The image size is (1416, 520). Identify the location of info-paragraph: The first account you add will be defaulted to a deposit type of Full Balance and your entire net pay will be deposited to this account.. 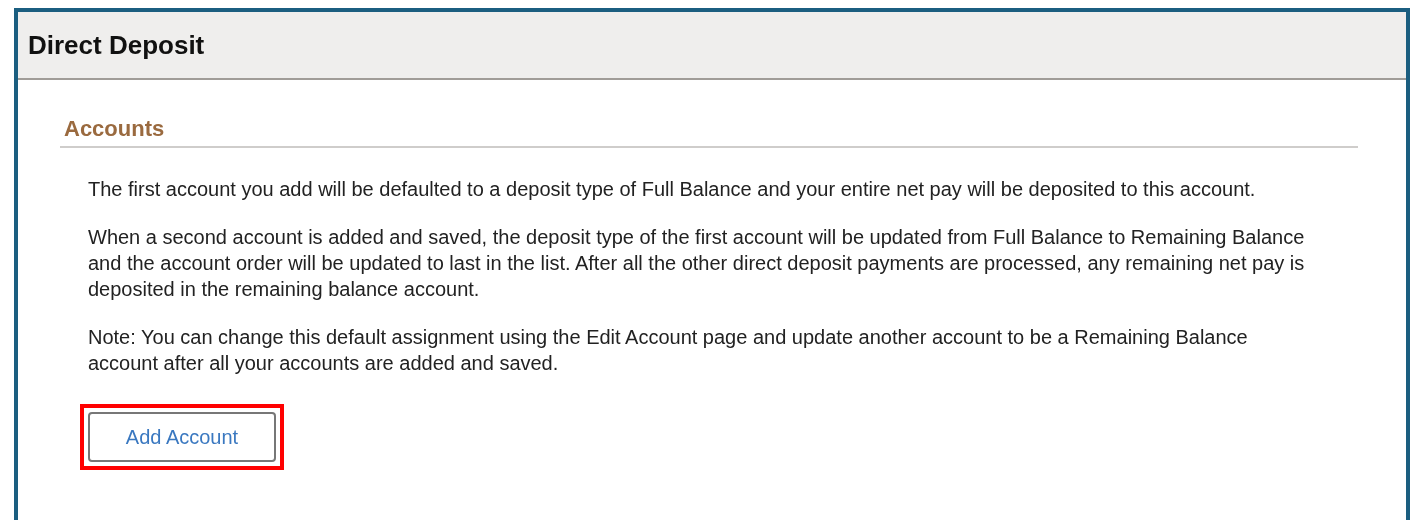
(672, 189).